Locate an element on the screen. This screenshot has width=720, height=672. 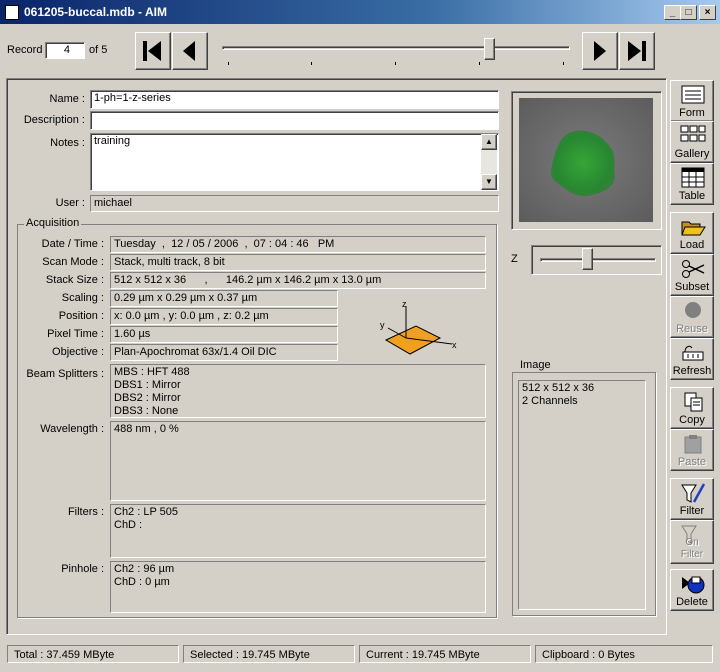
filters-label: Filters : is located at coordinates (85, 512).